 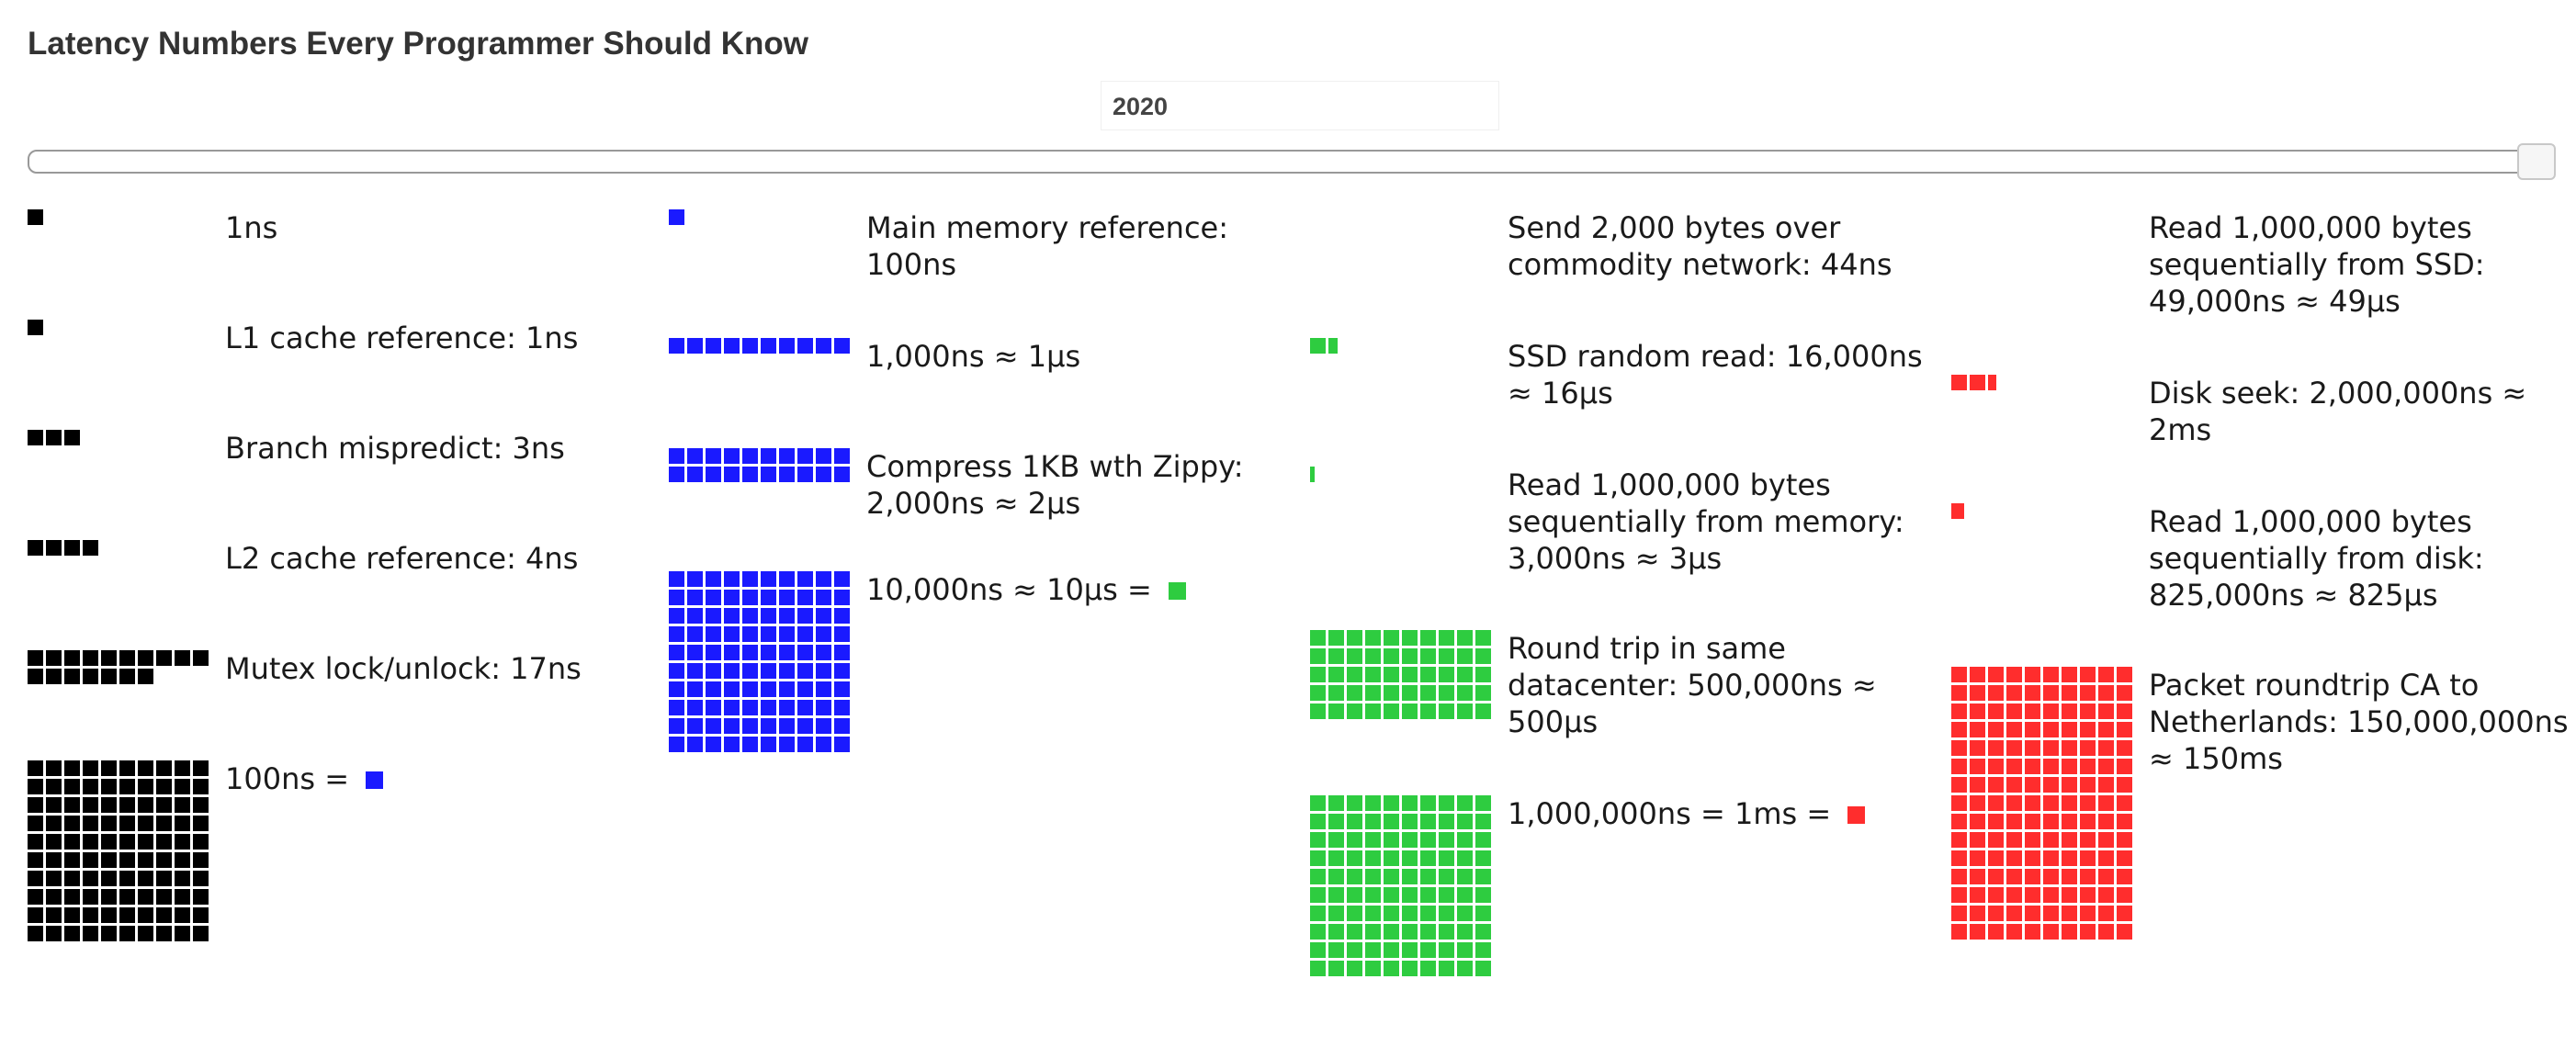 I want to click on latency-label-text: 10,000ns ≈ 10µs =, so click(x=1013, y=589).